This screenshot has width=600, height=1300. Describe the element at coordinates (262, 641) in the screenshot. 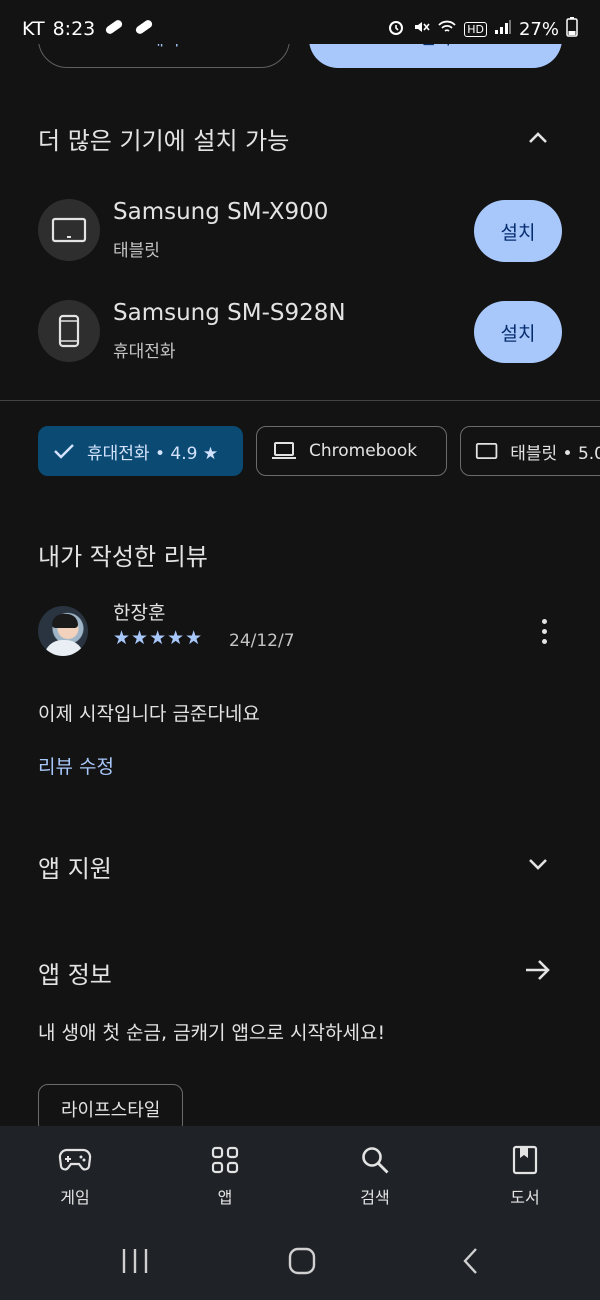

I see `review-date: 24/12/7` at that location.